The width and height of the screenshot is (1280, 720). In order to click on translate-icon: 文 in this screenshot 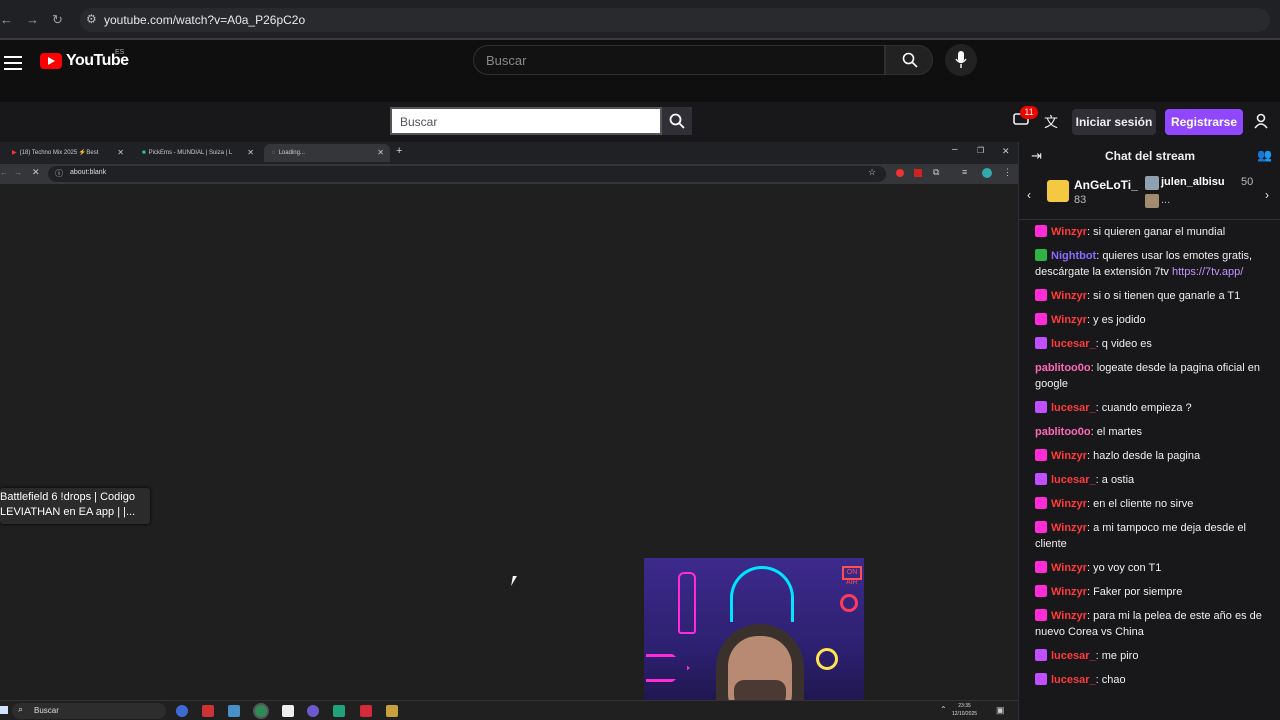, I will do `click(1051, 122)`.